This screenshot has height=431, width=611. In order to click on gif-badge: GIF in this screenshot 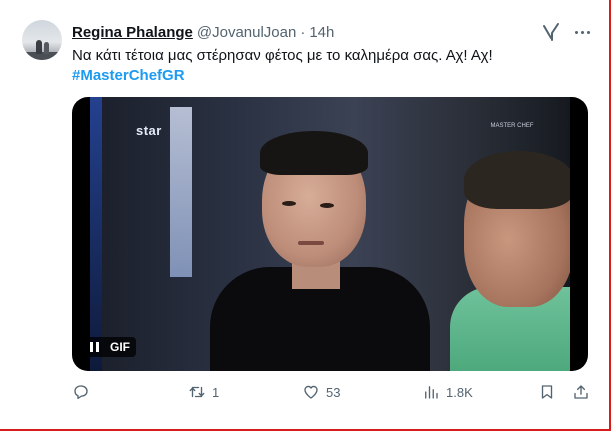, I will do `click(120, 347)`.